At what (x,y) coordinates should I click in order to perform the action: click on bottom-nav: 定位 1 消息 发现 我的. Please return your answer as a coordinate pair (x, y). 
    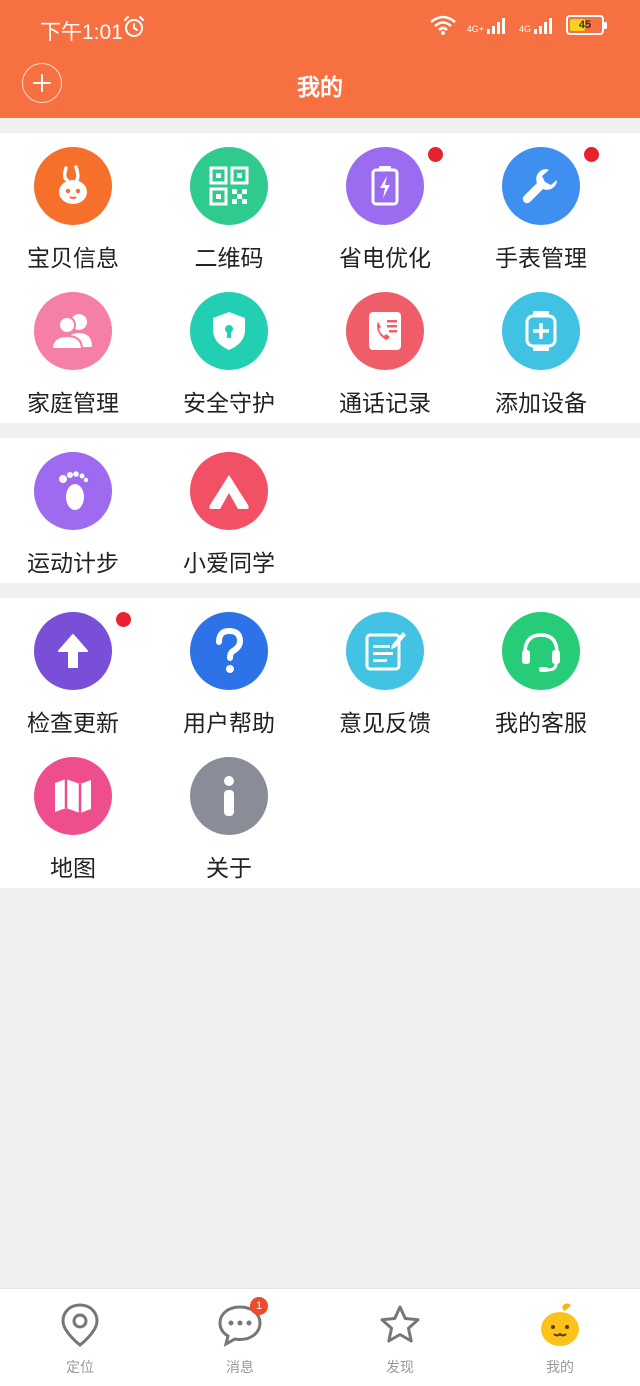
    Looking at the image, I should click on (320, 1337).